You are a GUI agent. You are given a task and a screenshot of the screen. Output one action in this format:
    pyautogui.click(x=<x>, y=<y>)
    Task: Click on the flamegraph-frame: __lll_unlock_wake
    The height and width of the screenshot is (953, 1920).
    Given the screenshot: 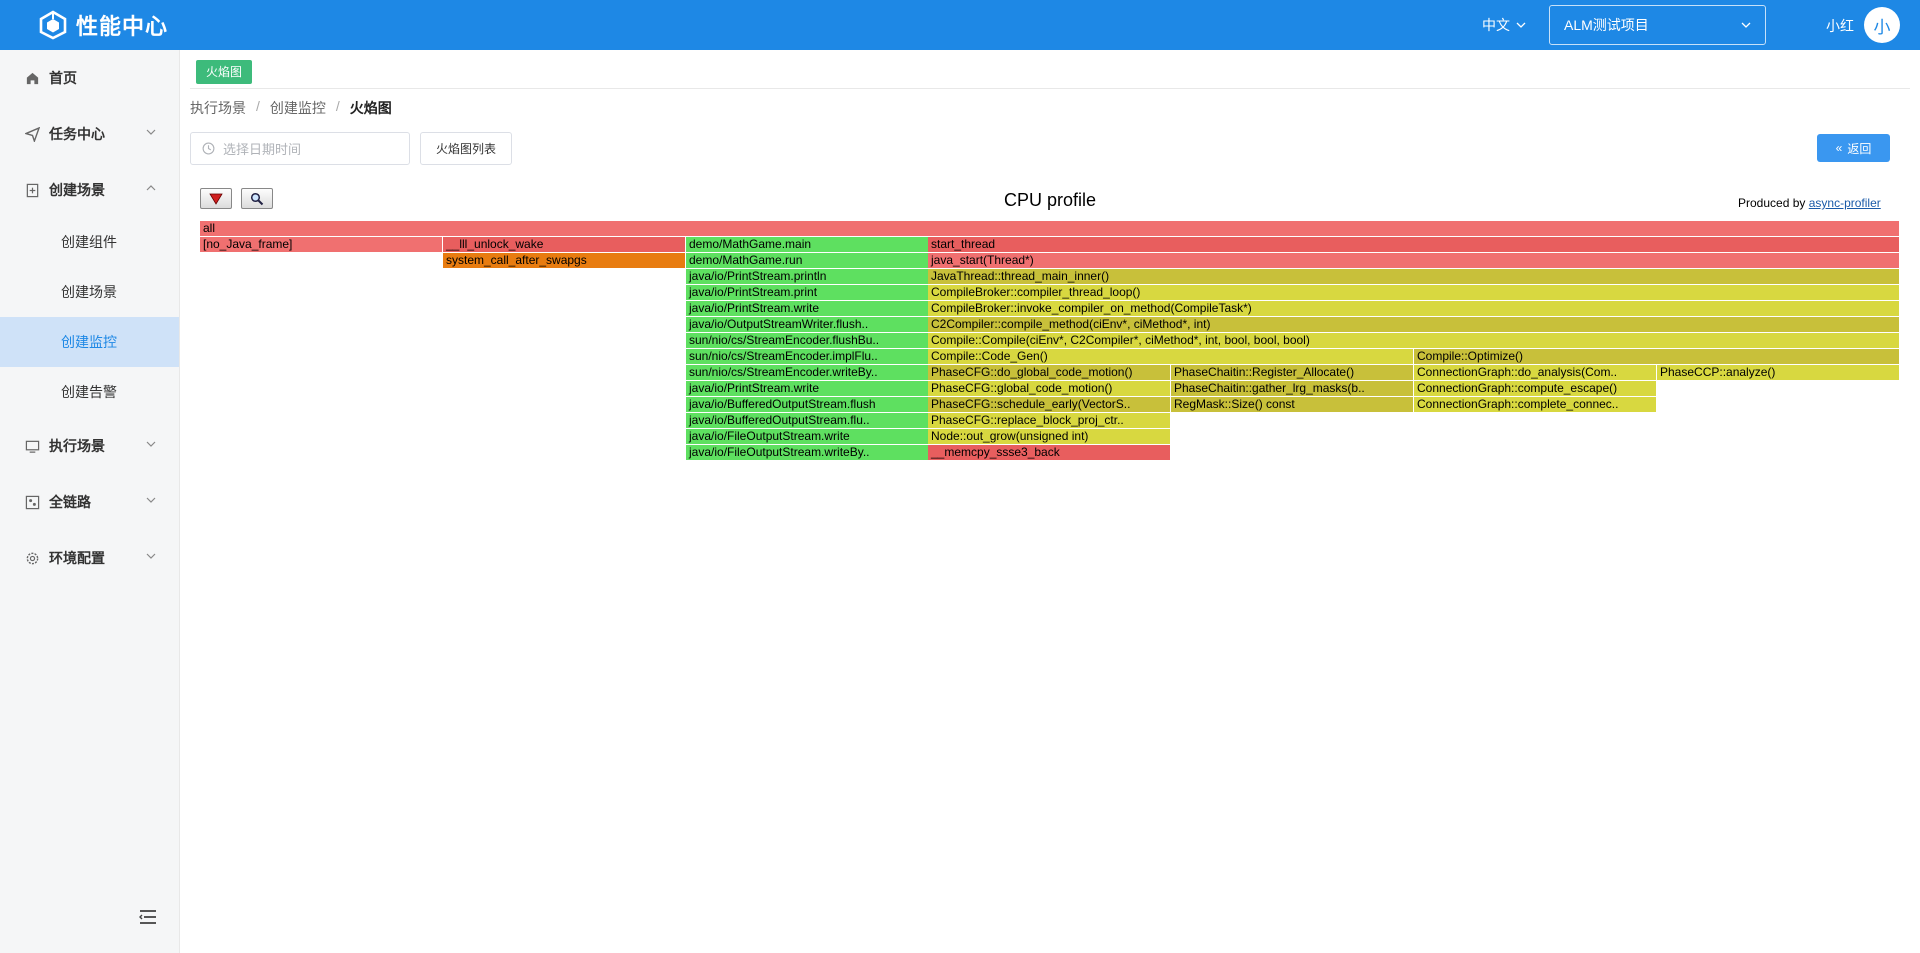 What is the action you would take?
    pyautogui.click(x=564, y=244)
    